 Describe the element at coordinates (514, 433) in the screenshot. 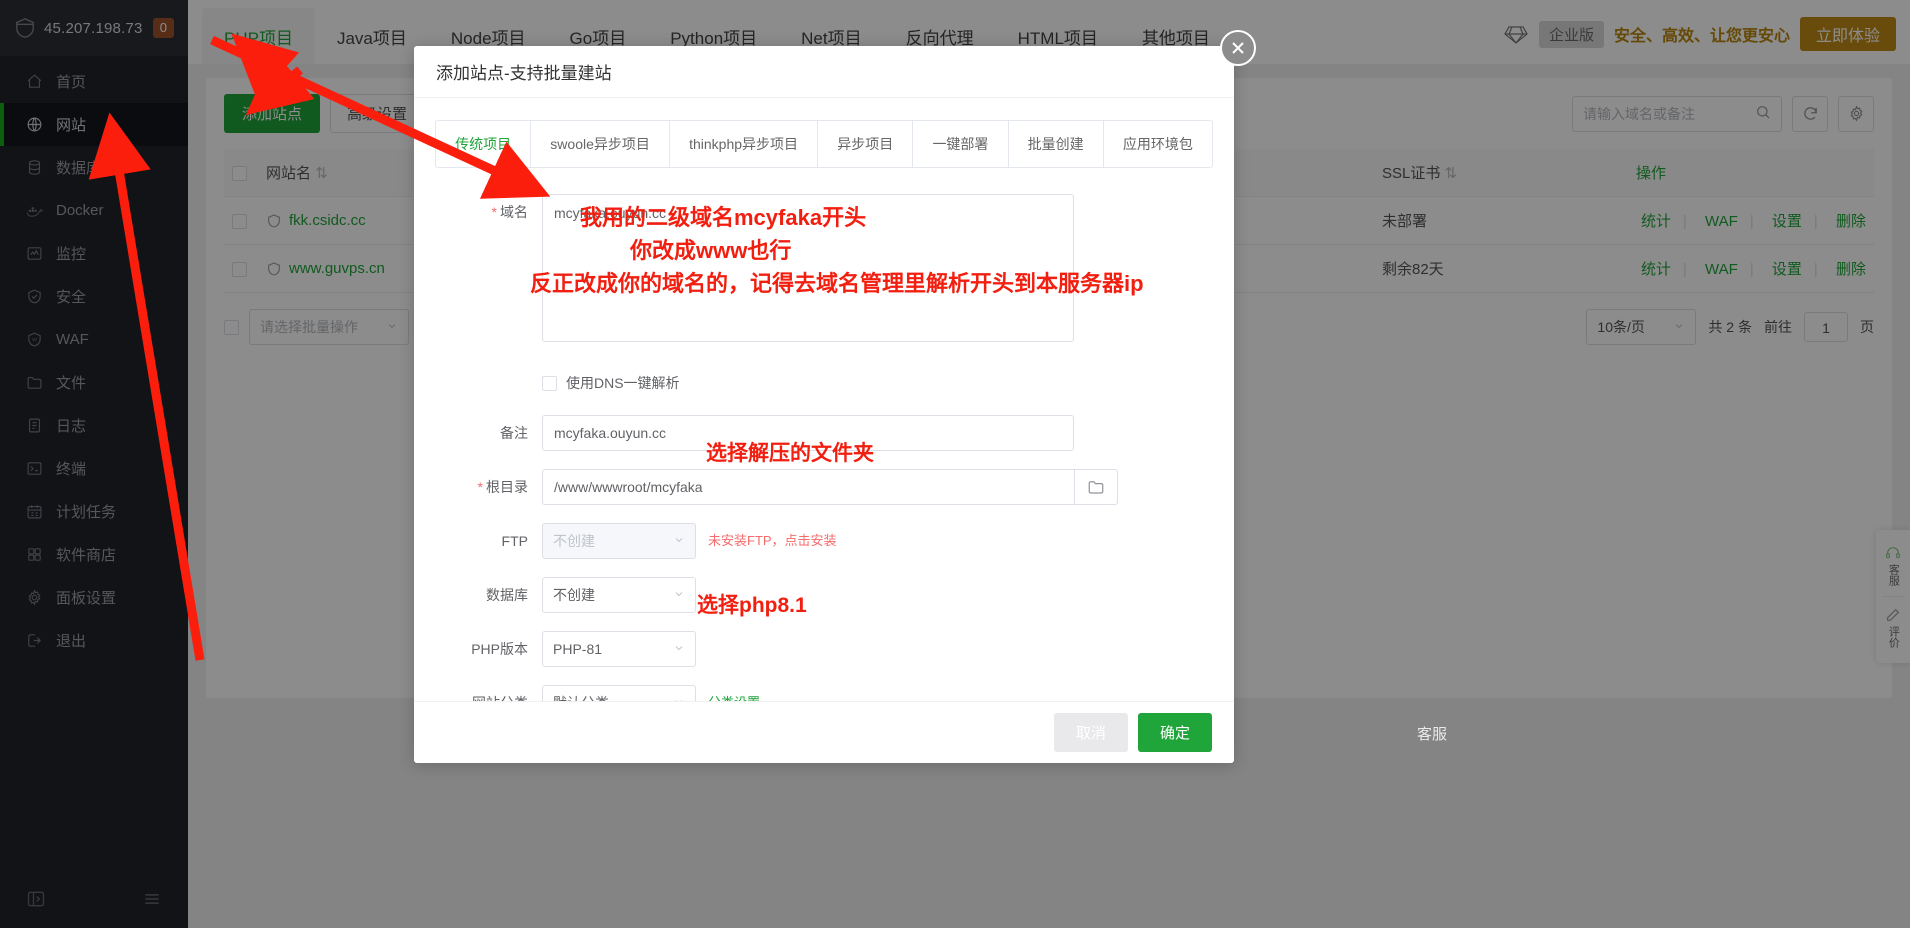

I see `field-remark-label: 备注` at that location.